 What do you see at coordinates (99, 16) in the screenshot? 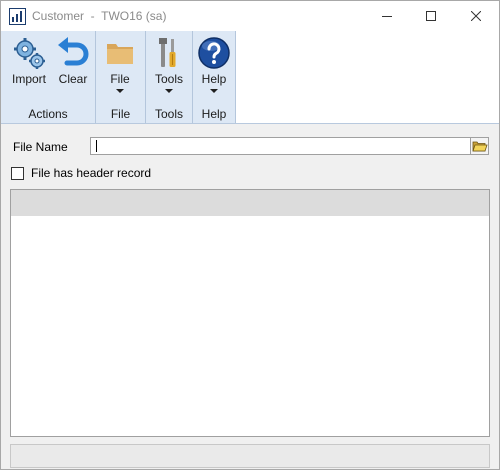
I see `window-title: Customer - TWO16 (sa)` at bounding box center [99, 16].